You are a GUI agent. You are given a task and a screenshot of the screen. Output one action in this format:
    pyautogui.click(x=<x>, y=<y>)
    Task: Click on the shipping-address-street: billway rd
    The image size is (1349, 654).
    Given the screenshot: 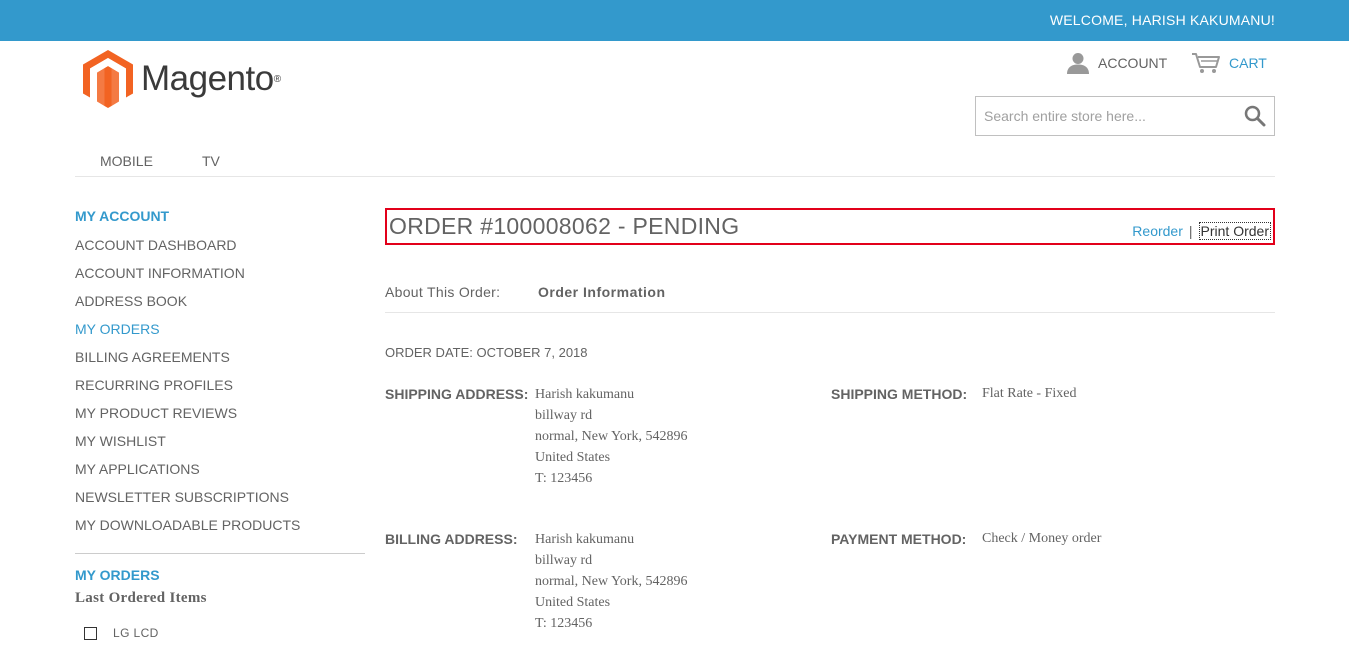 What is the action you would take?
    pyautogui.click(x=564, y=415)
    